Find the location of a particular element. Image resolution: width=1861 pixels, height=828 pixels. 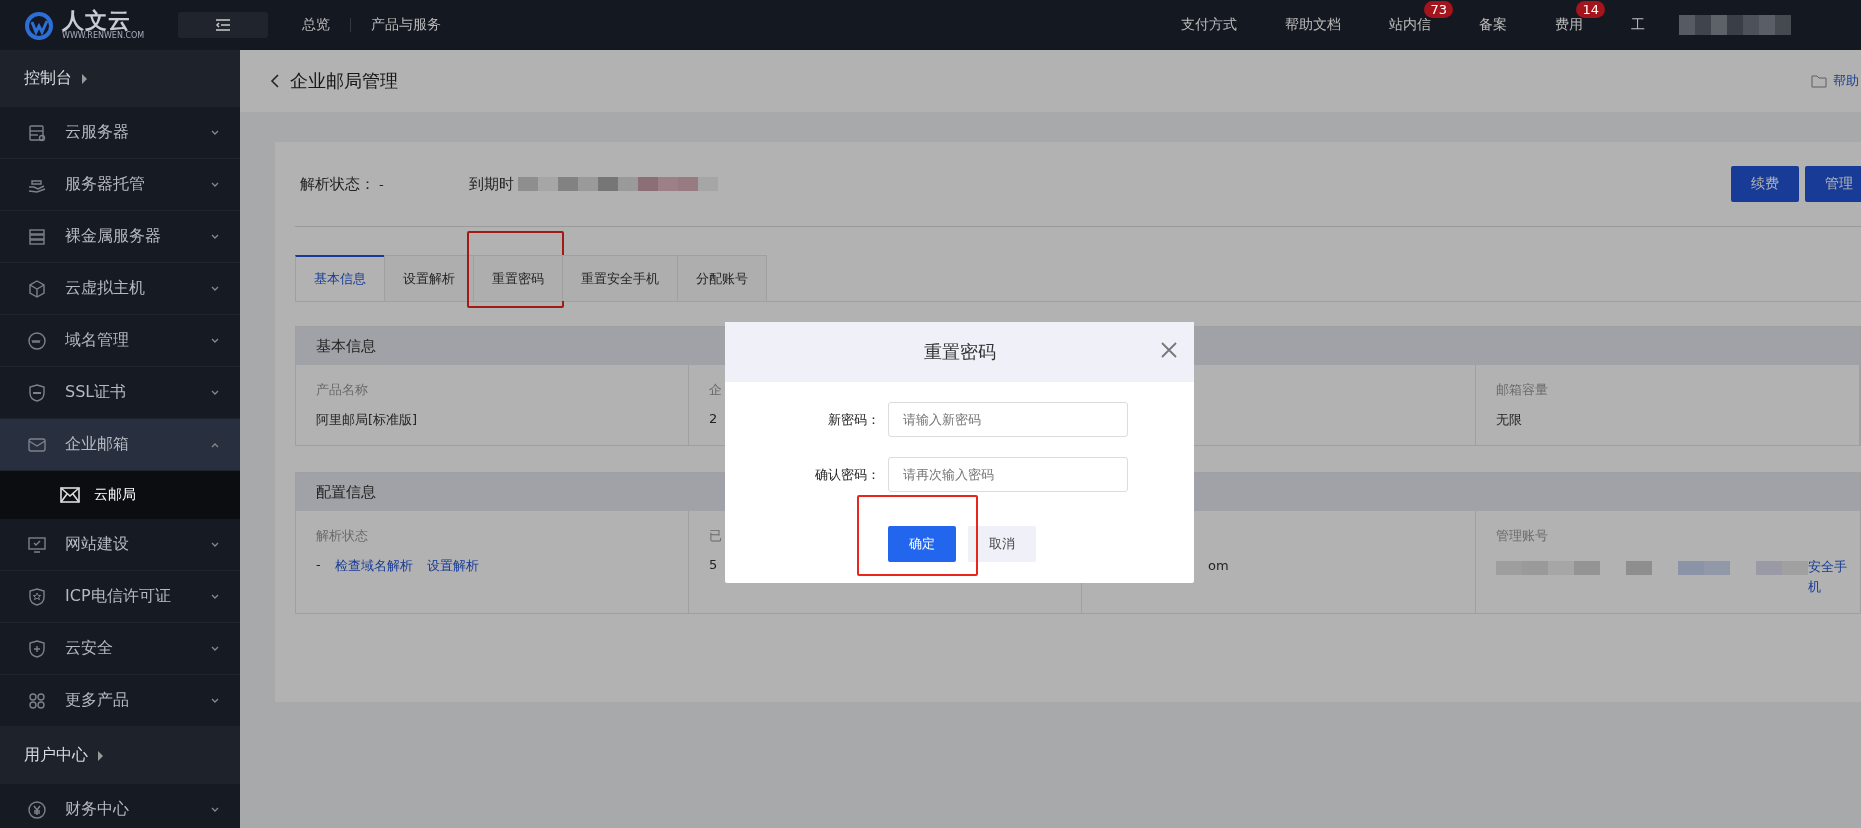

action-button: 管理 is located at coordinates (1833, 184).